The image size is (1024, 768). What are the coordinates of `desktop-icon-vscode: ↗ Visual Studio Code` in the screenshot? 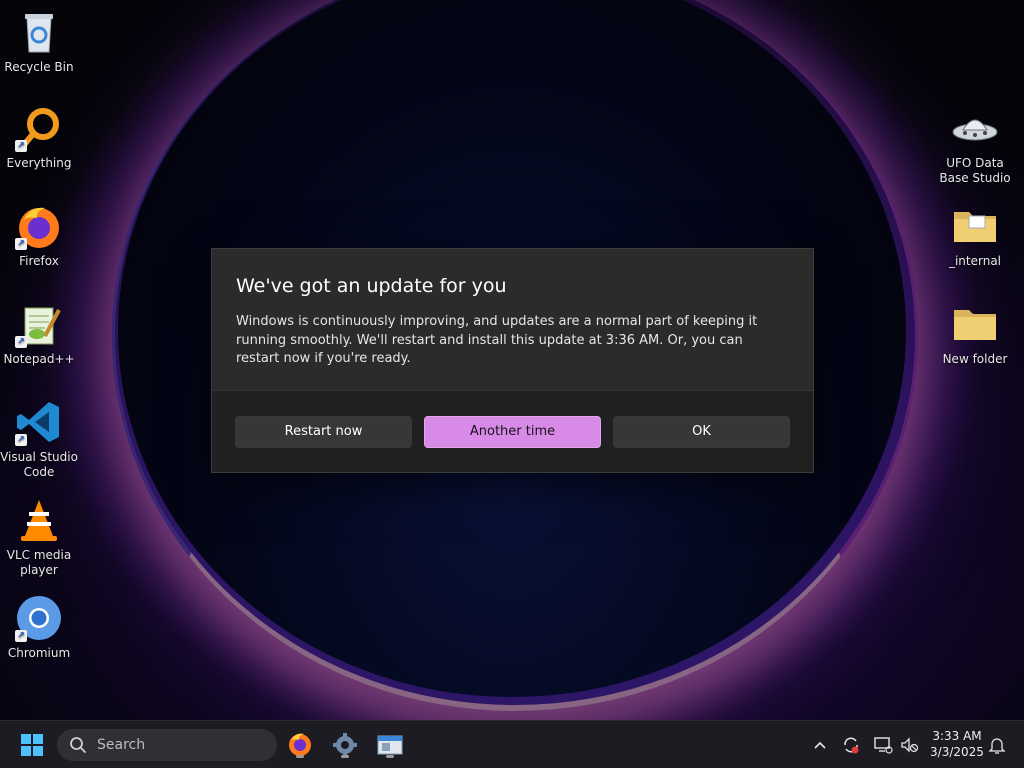 It's located at (39, 439).